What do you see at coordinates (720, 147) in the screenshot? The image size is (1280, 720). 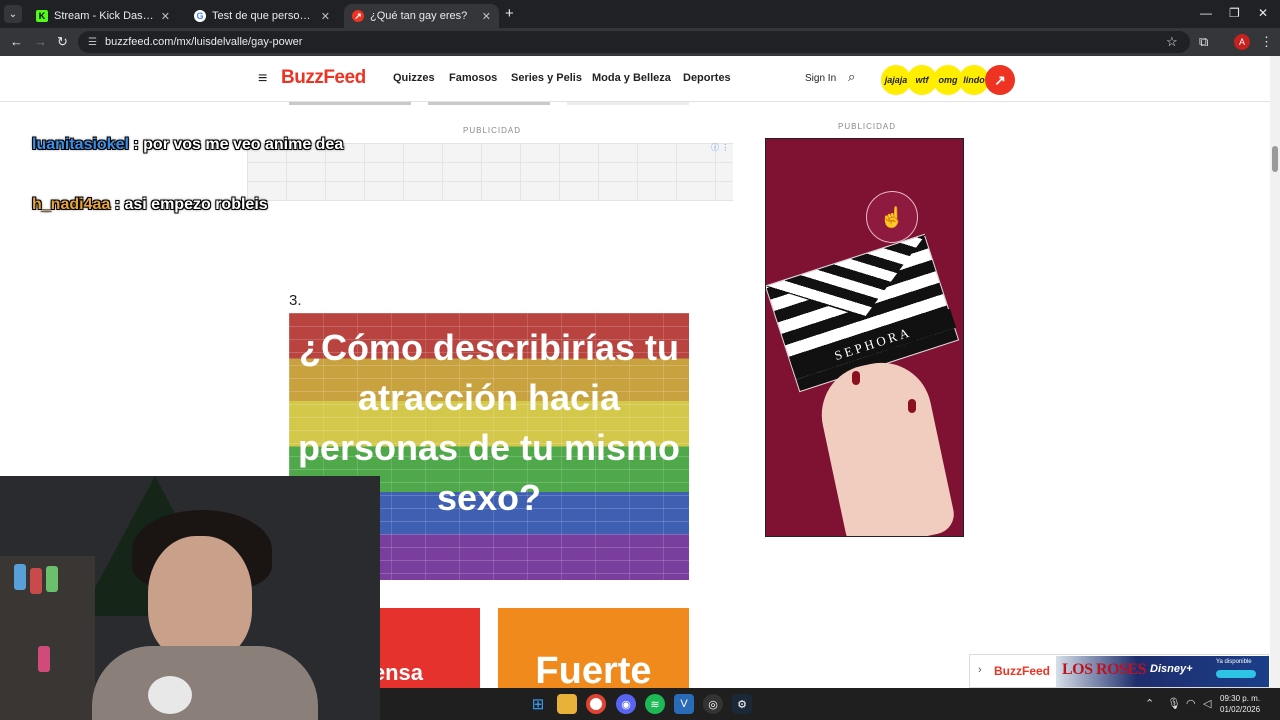 I see `ad-info-icon: ⓘ ⋮` at bounding box center [720, 147].